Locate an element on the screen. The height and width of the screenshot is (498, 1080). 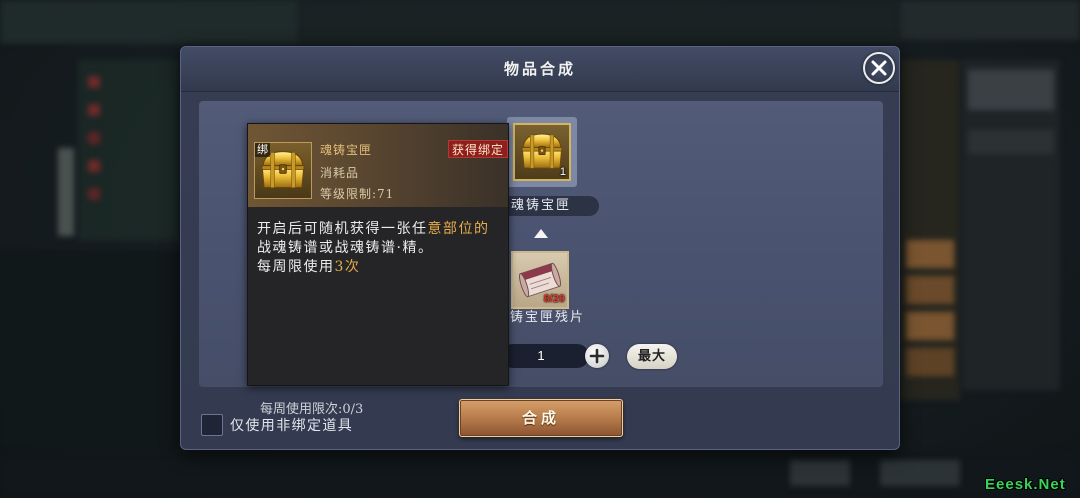
tooltip-item-type: 消耗品 is located at coordinates (340, 173).